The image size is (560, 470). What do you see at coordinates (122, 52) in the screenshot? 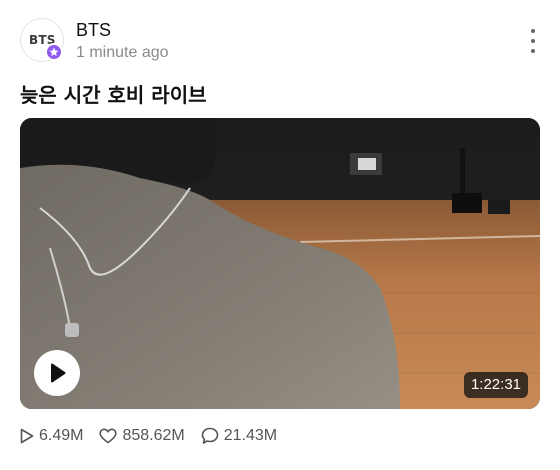
I see `post-timestamp: 1 minute ago` at bounding box center [122, 52].